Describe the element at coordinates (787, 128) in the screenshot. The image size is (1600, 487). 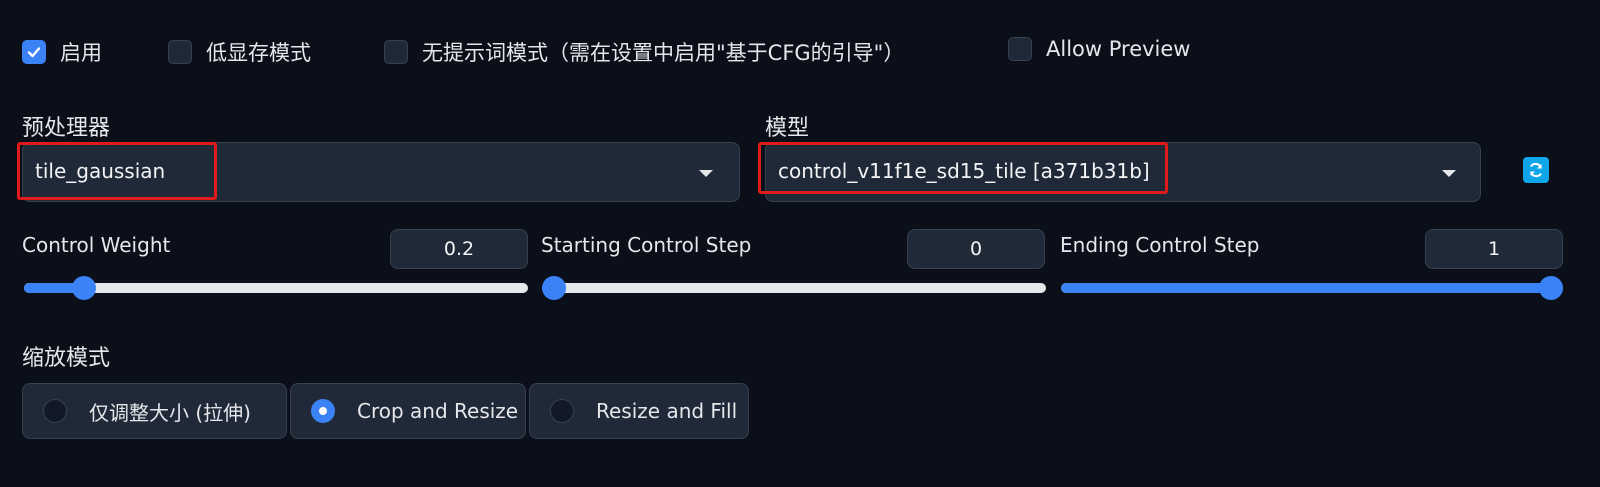
I see `model-label: 模型` at that location.